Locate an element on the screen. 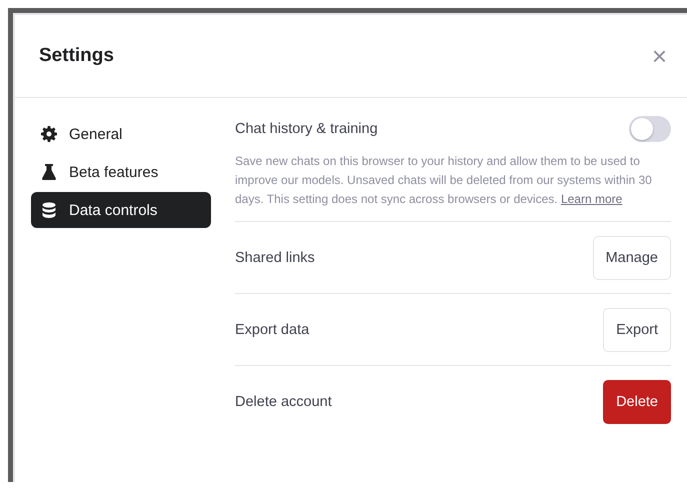 The width and height of the screenshot is (687, 490). settings-icon is located at coordinates (49, 134).